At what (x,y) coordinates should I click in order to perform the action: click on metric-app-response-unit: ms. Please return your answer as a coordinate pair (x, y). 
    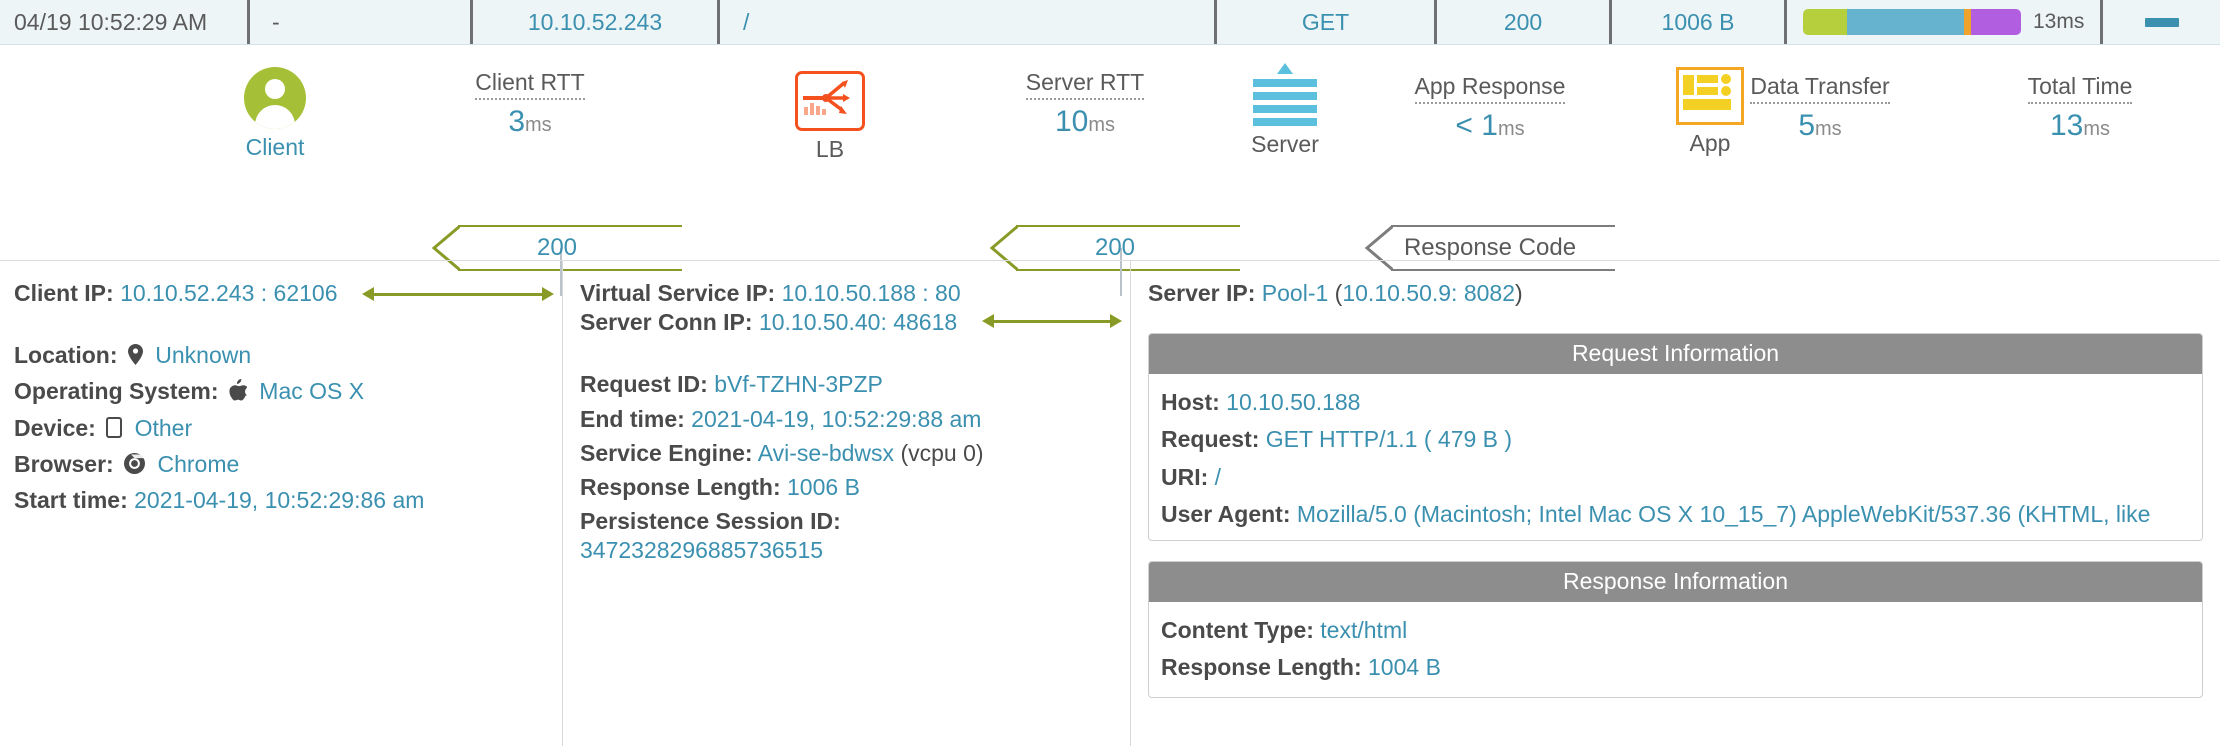
    Looking at the image, I should click on (1511, 129).